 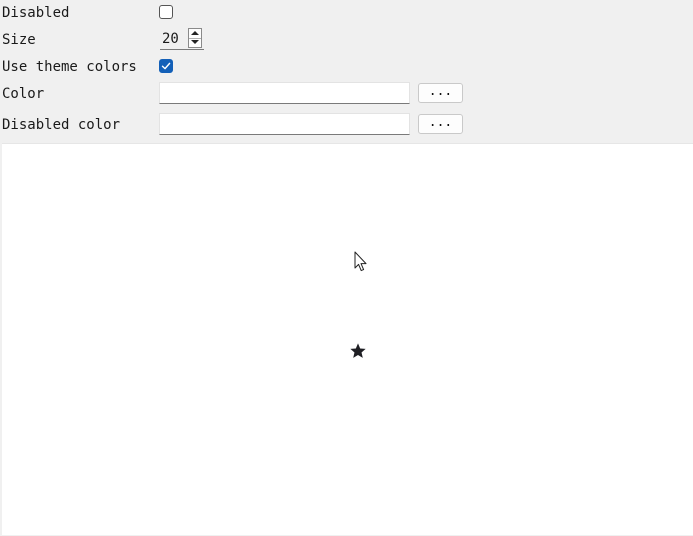 I want to click on spin-down-arrow-icon, so click(x=195, y=42).